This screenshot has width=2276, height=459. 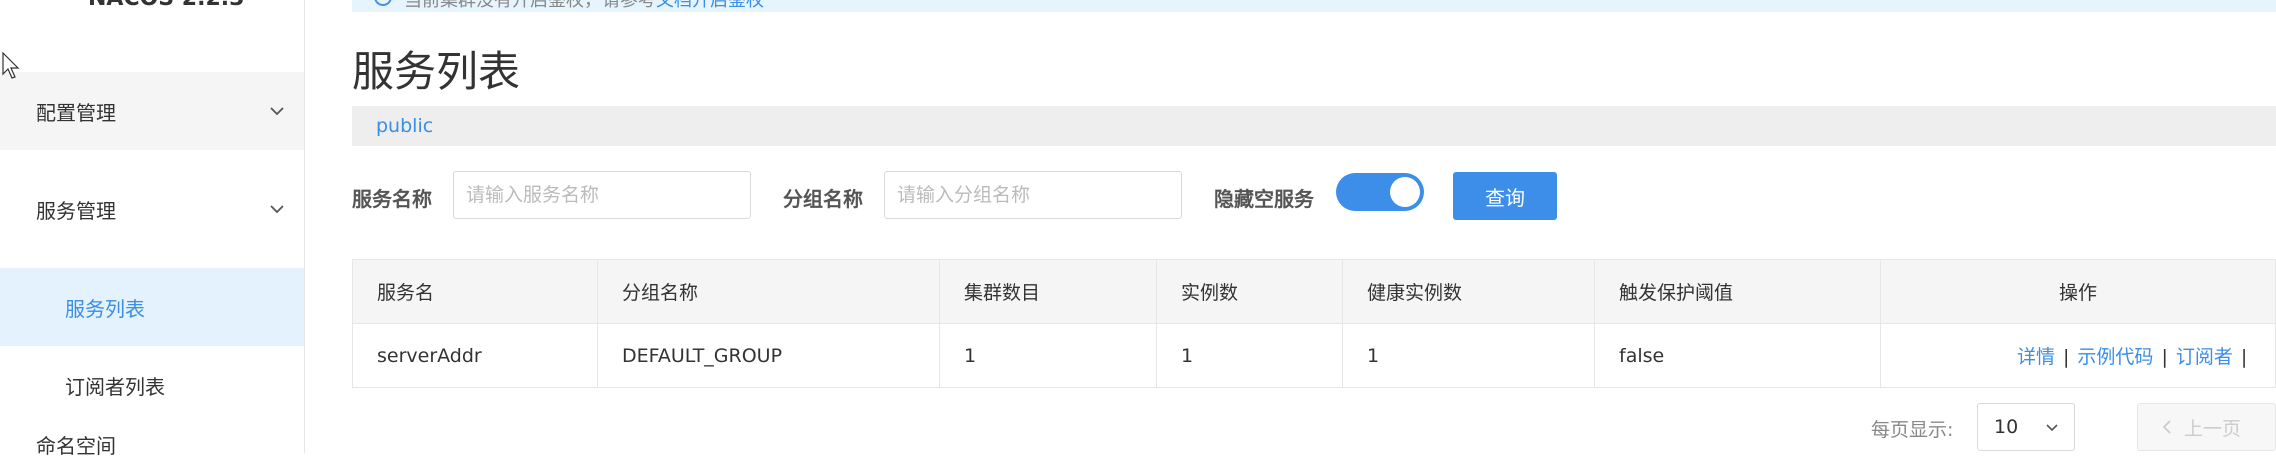 What do you see at coordinates (1033, 195) in the screenshot?
I see `group-name-input` at bounding box center [1033, 195].